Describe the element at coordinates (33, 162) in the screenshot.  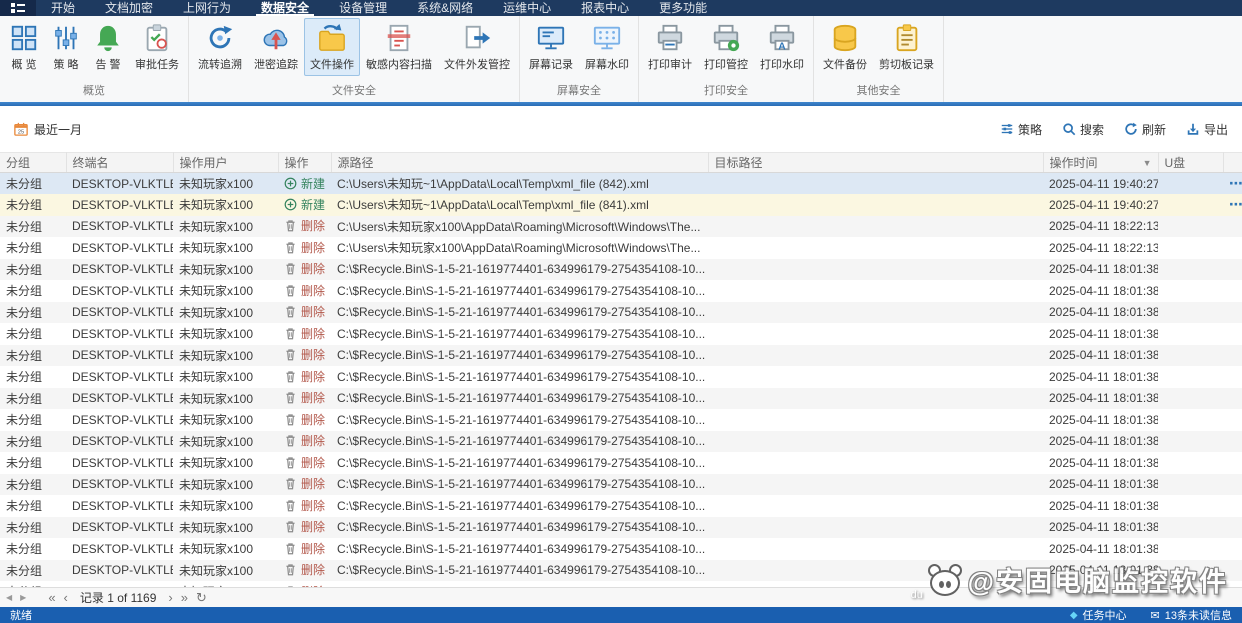
I see `column-header-group: 分组` at that location.